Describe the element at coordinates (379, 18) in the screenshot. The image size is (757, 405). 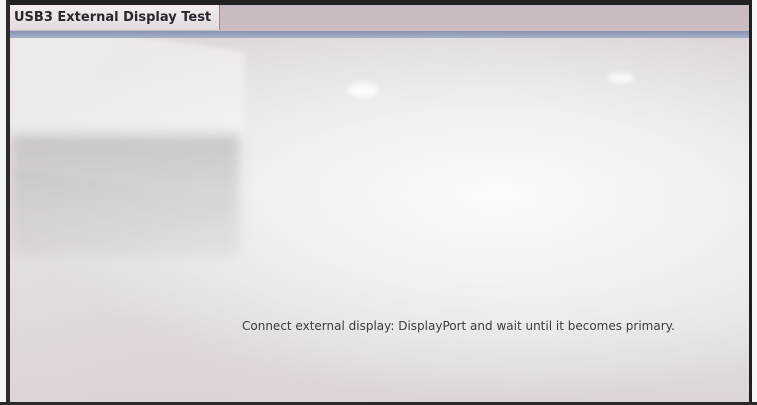
I see `tab-bar: USB3 External Display Test` at that location.